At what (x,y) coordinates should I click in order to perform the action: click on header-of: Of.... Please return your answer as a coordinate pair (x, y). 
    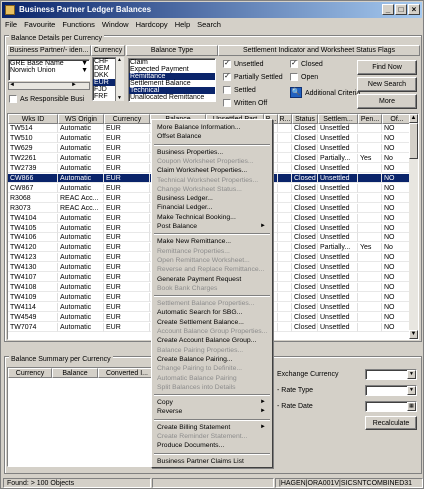
    Looking at the image, I should click on (397, 119).